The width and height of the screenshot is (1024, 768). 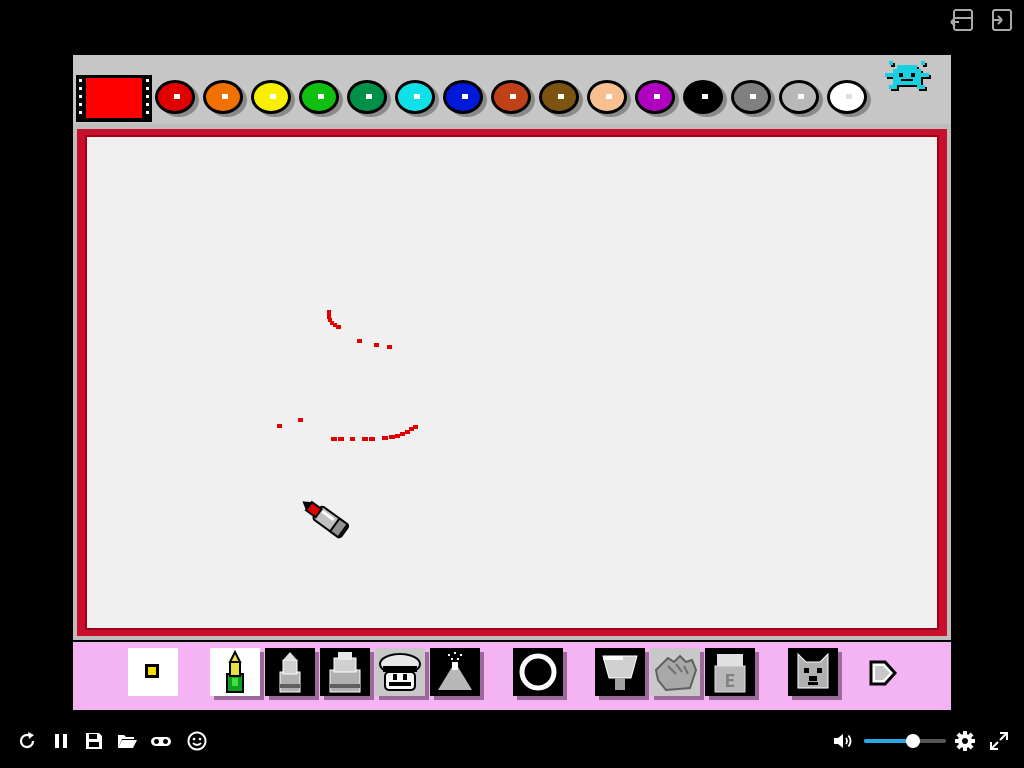 I want to click on stamp-tool-button, so click(x=402, y=674).